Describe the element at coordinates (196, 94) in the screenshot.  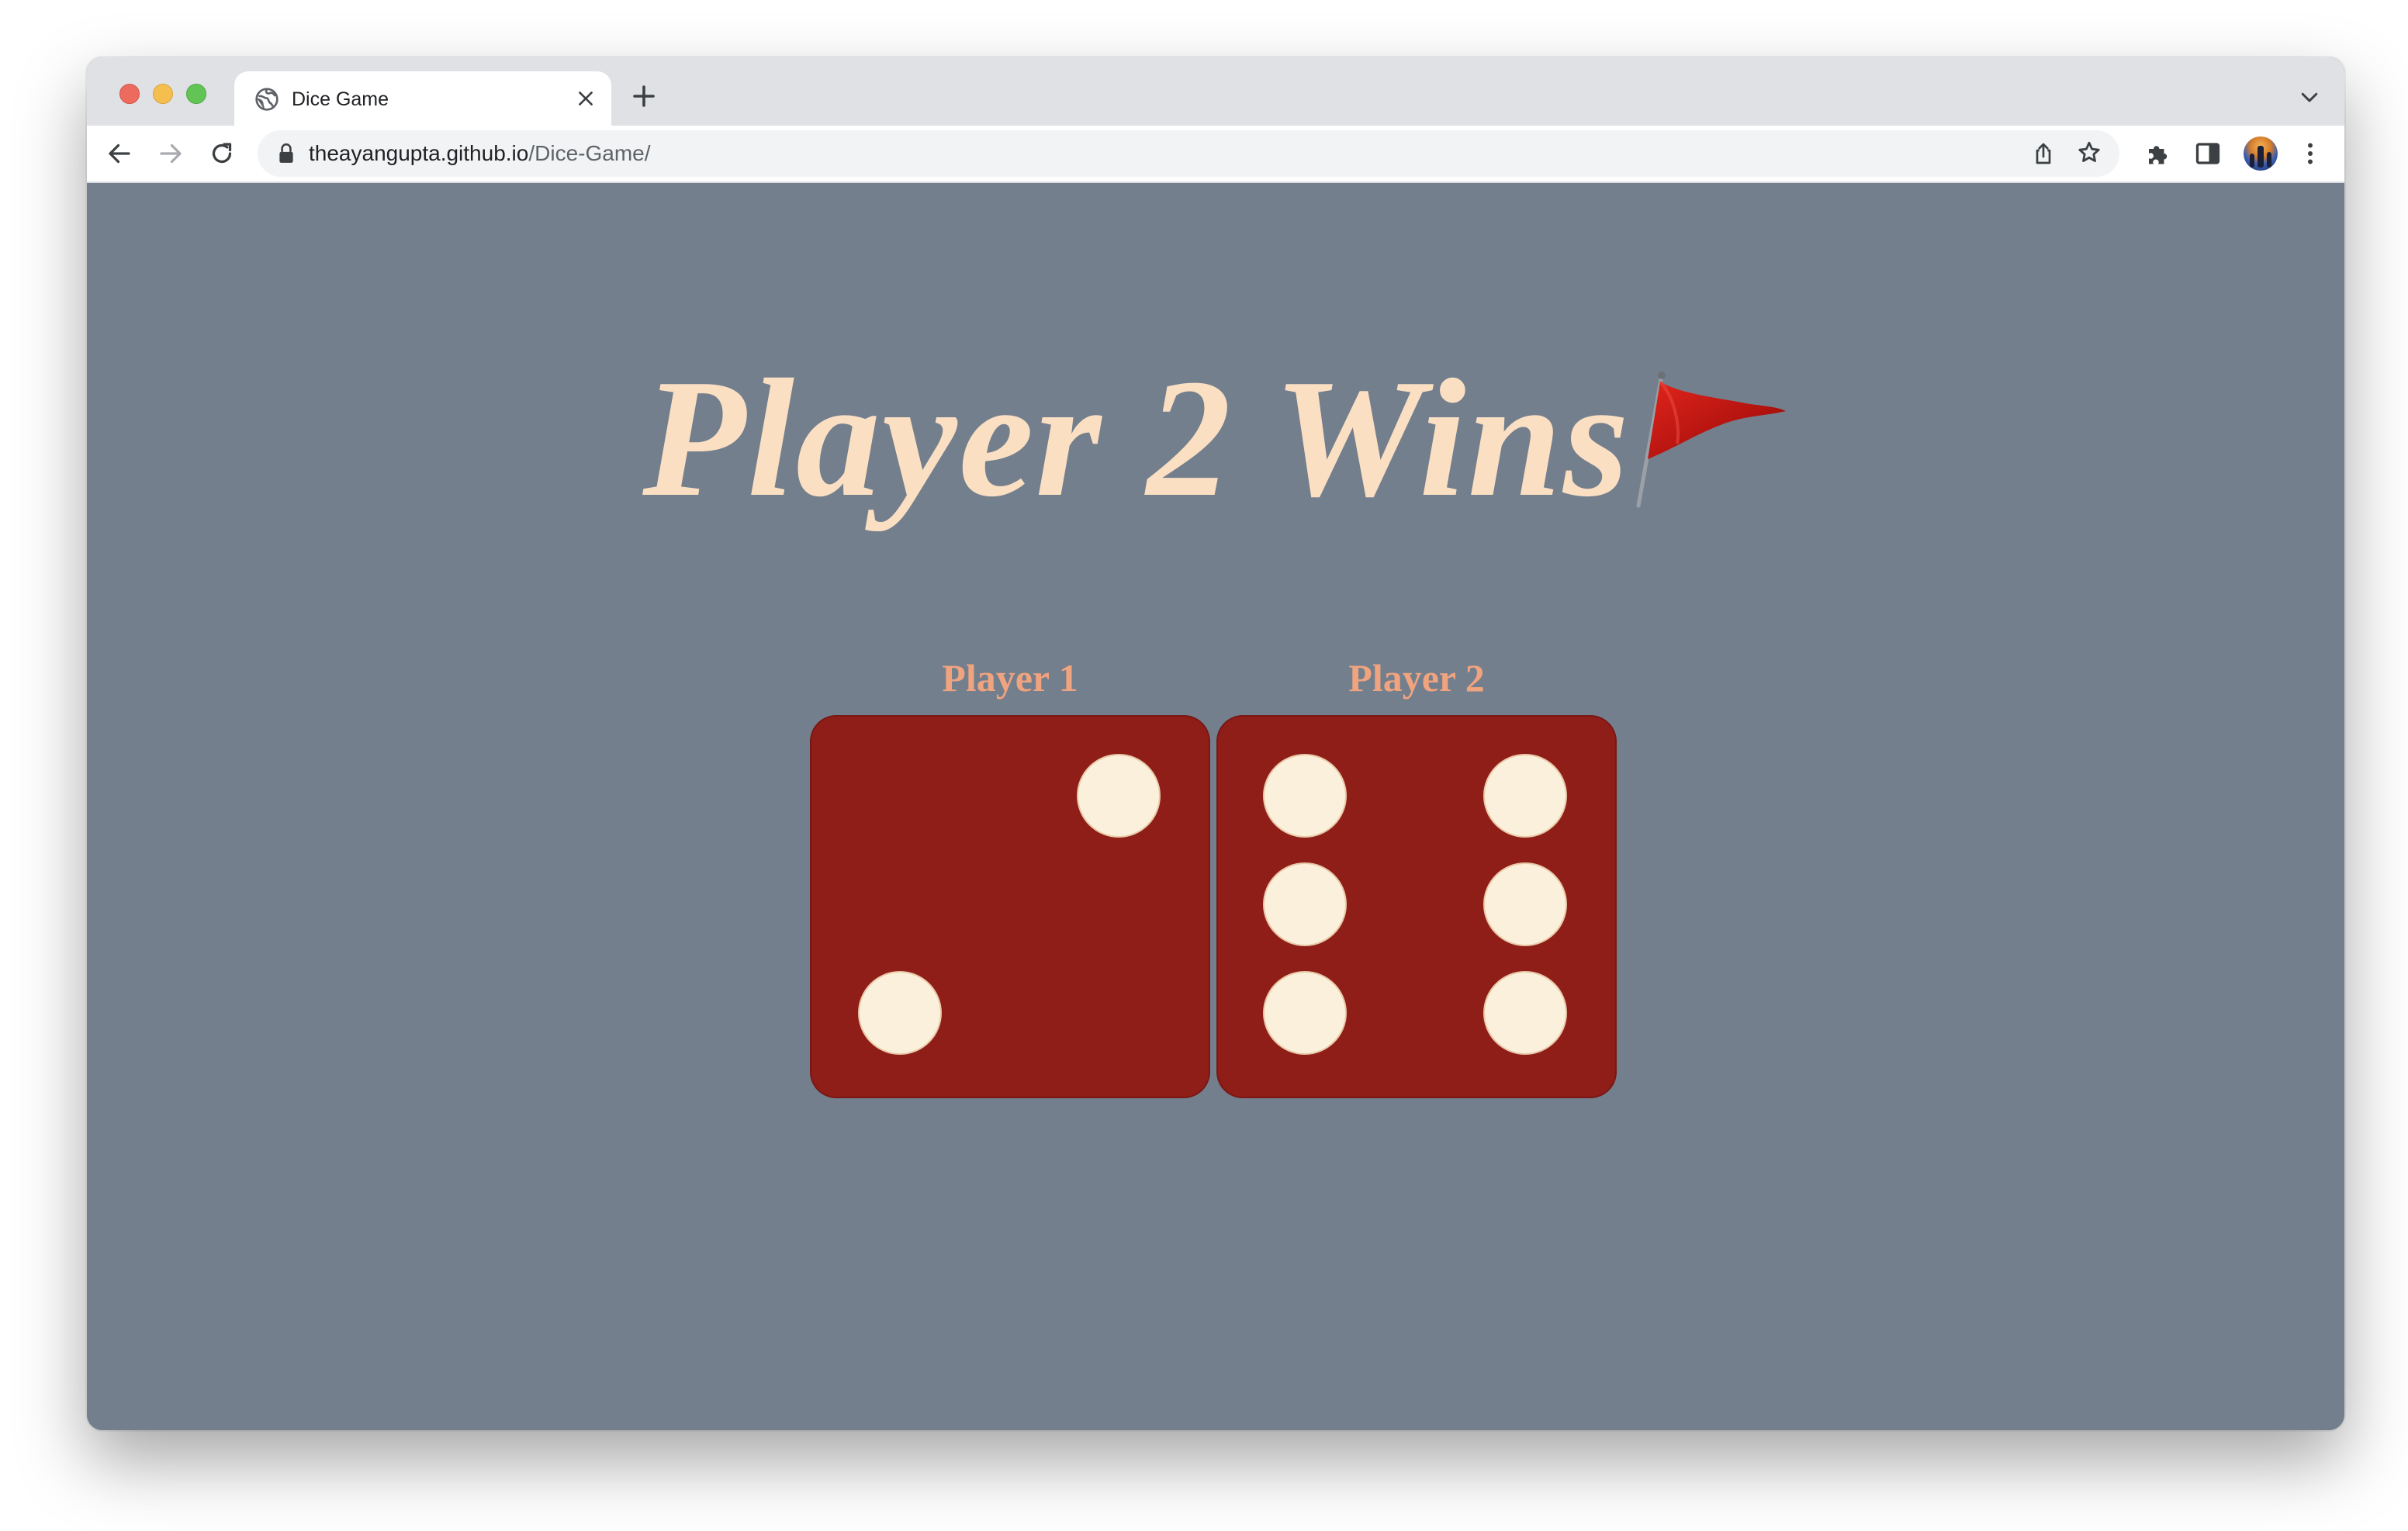
I see `zoom-window-button` at that location.